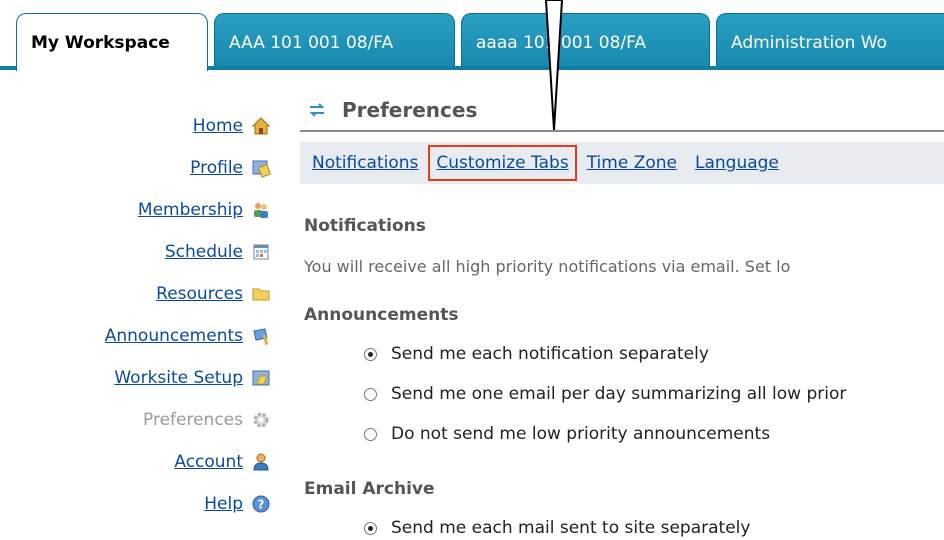  Describe the element at coordinates (334, 41) in the screenshot. I see `tab-aaa-101: AAA 101 001 08/FA` at that location.